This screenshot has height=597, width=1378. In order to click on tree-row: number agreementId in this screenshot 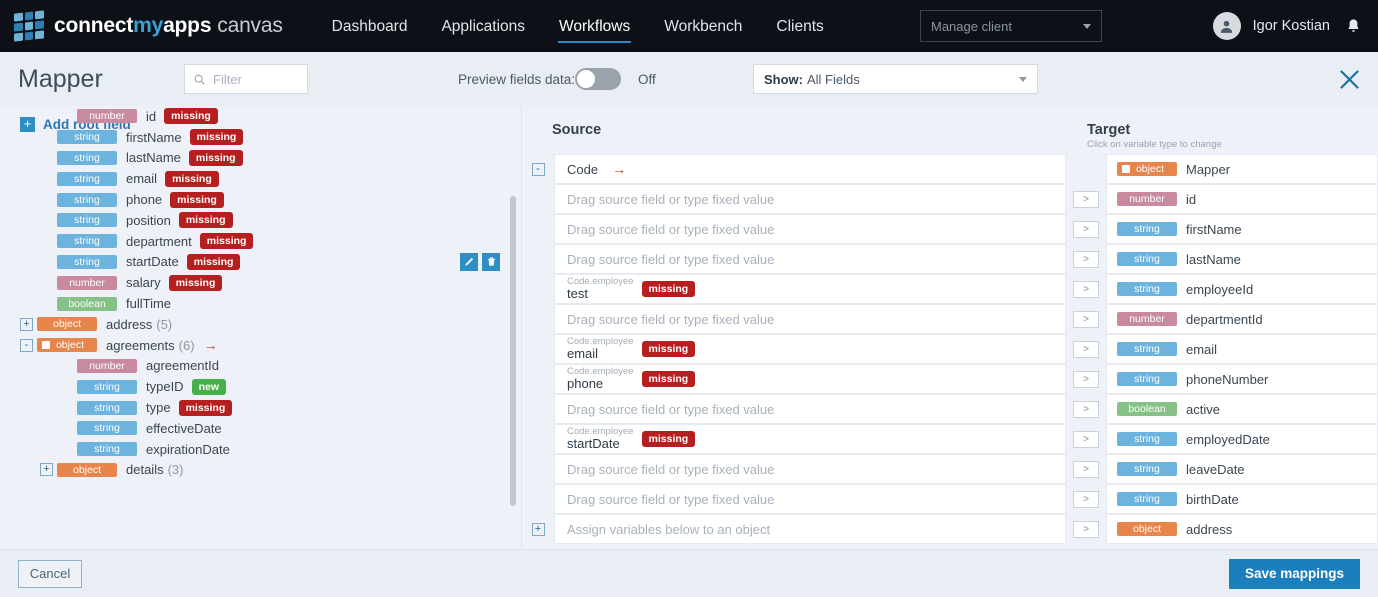, I will do `click(260, 366)`.